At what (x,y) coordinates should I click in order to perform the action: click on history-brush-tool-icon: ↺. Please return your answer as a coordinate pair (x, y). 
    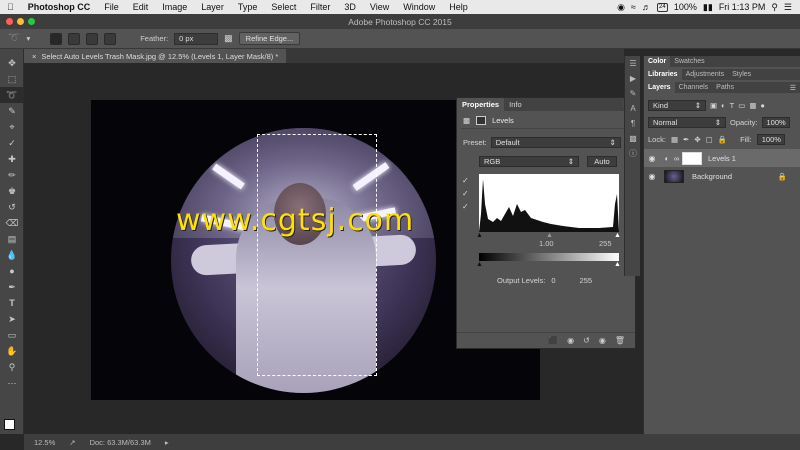
    Looking at the image, I should click on (12, 207).